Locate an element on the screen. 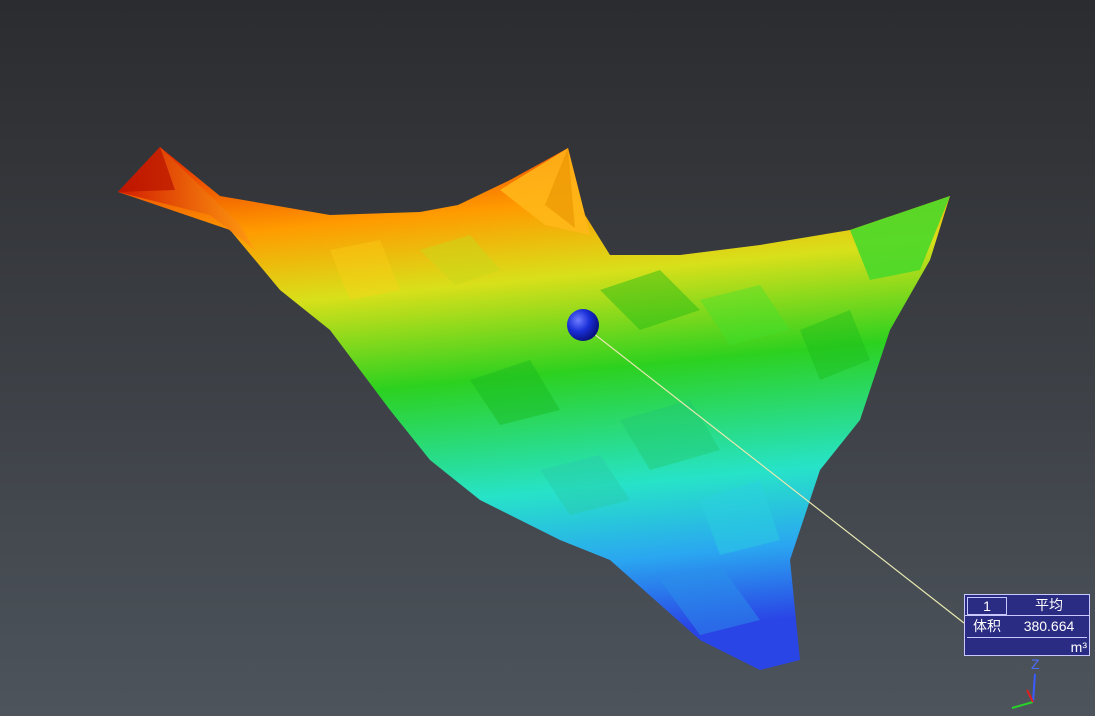 The width and height of the screenshot is (1095, 716). centroid-marker is located at coordinates (583, 325).